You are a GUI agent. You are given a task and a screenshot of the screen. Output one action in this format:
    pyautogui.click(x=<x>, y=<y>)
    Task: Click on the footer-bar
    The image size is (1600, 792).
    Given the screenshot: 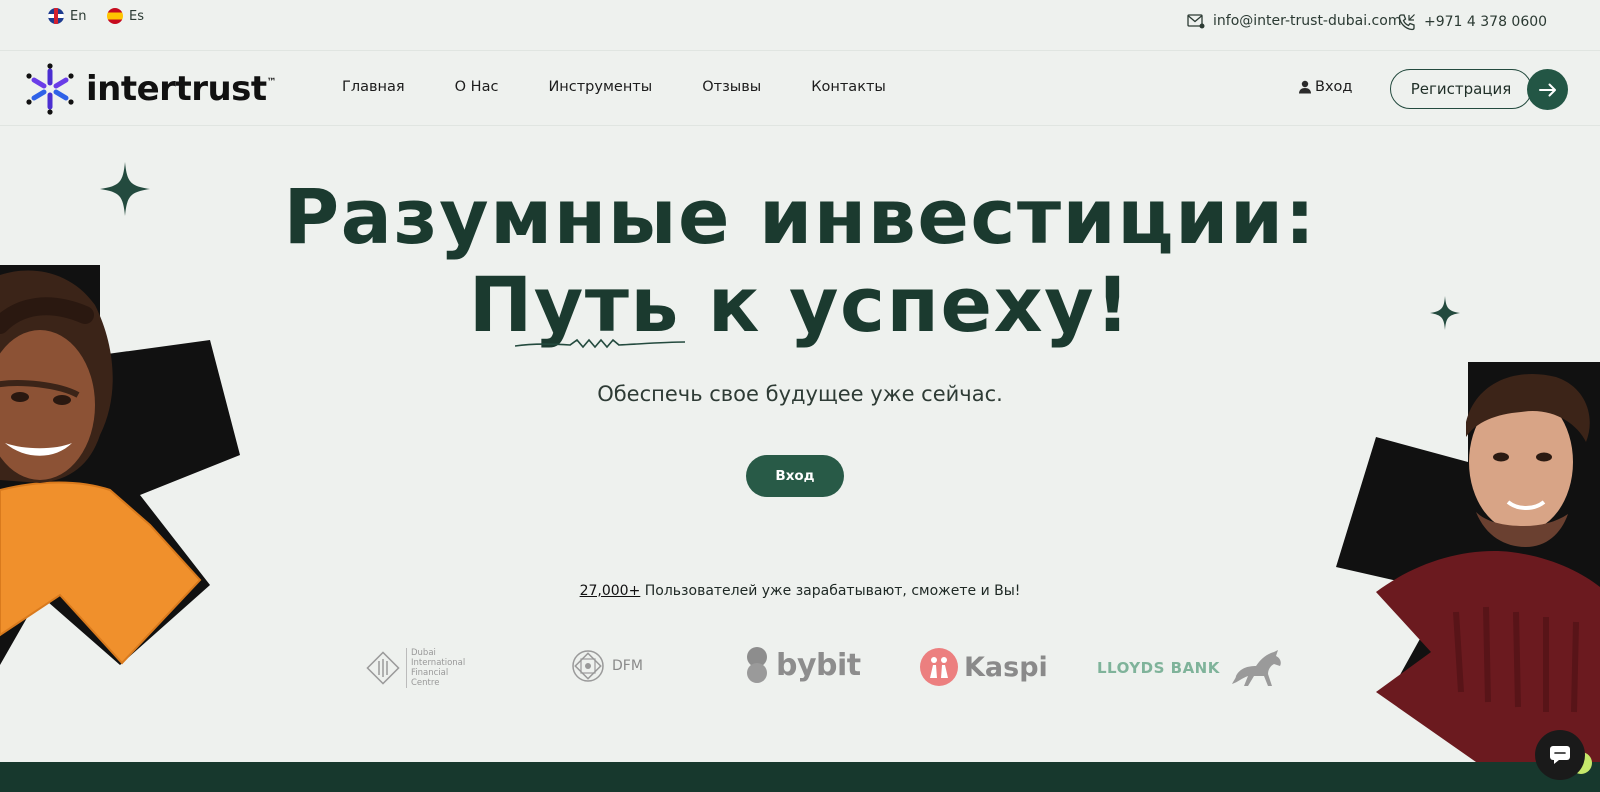 What is the action you would take?
    pyautogui.click(x=800, y=777)
    